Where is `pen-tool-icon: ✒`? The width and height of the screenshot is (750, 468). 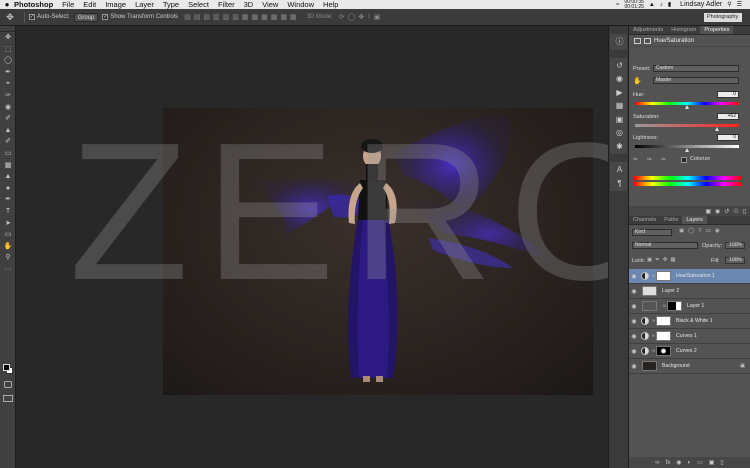
pen-tool-icon: ✒ is located at coordinates (8, 200).